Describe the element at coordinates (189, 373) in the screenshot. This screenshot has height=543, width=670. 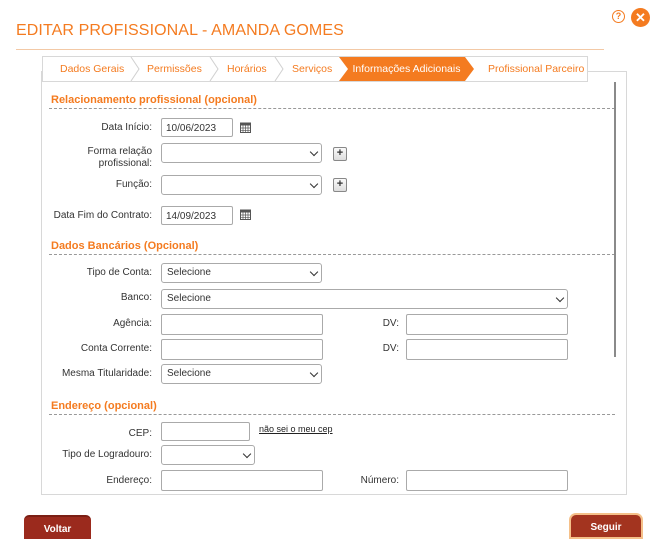
I see `mesma-titularidade-value: Selecione` at that location.